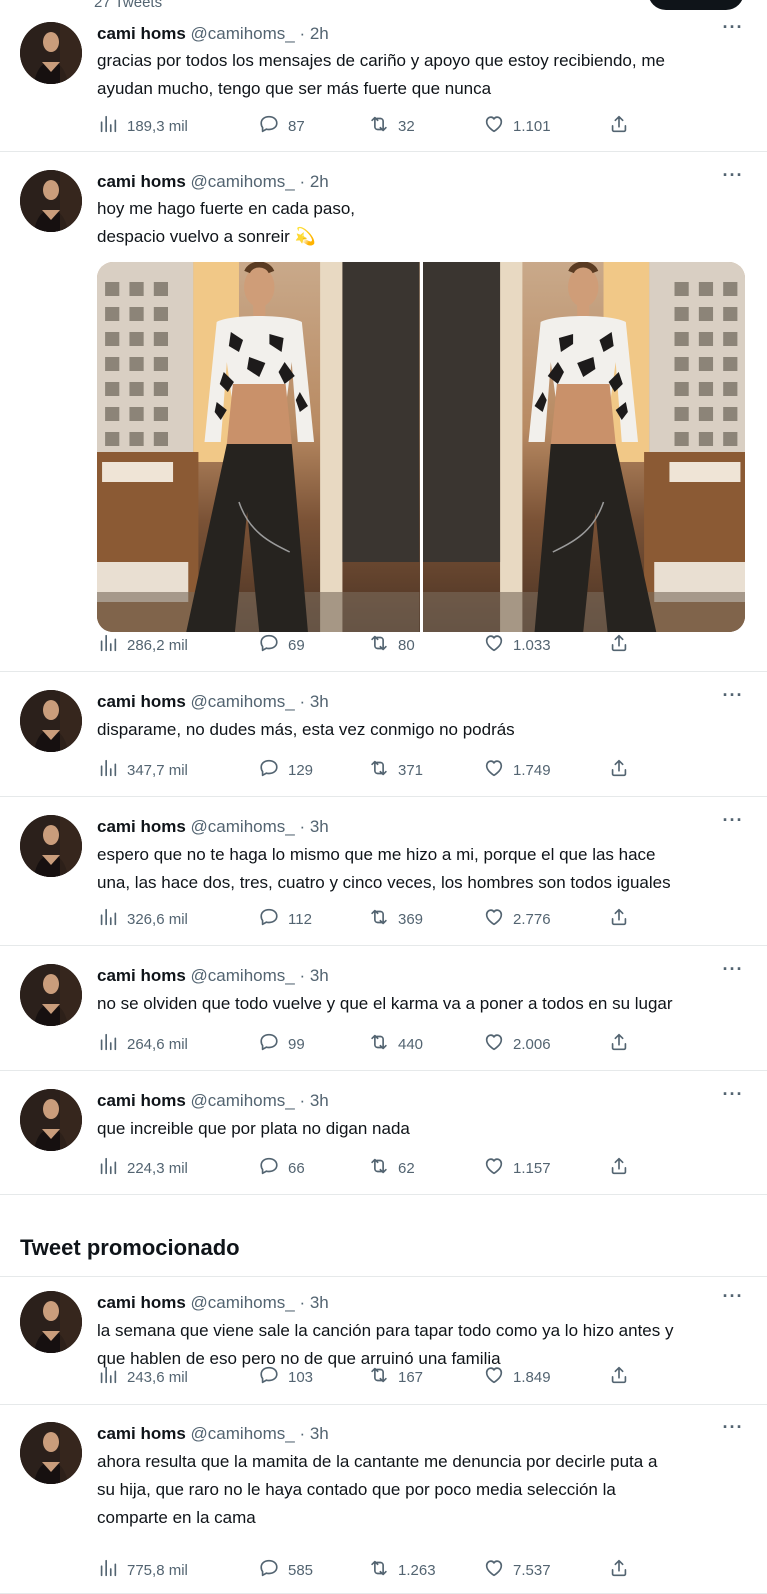  What do you see at coordinates (281, 645) in the screenshot?
I see `reply-button: 69` at bounding box center [281, 645].